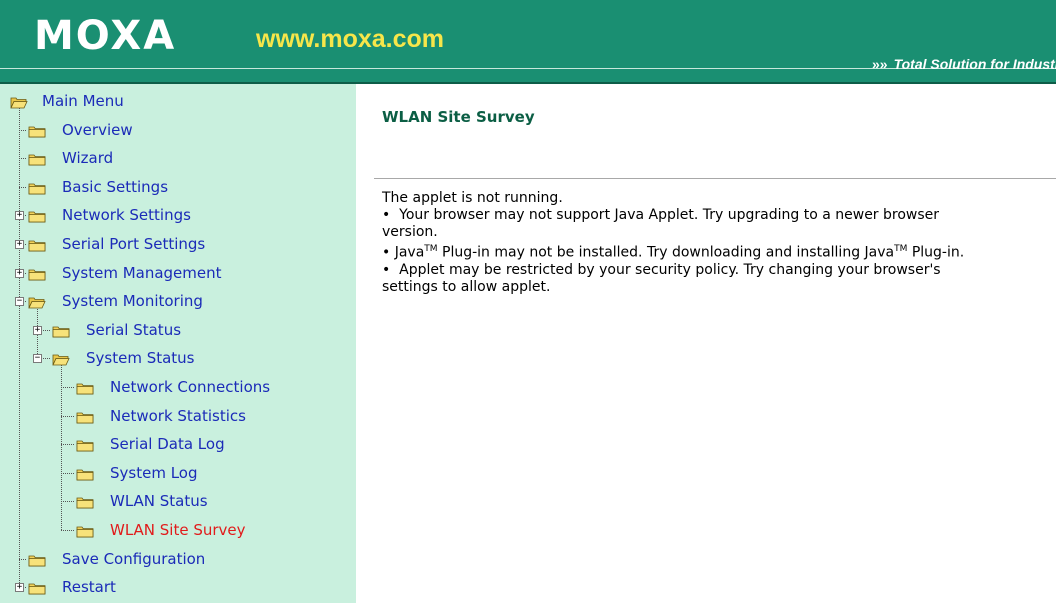 This screenshot has height=603, width=1056. I want to click on double-chevron-icon: »», so click(880, 64).